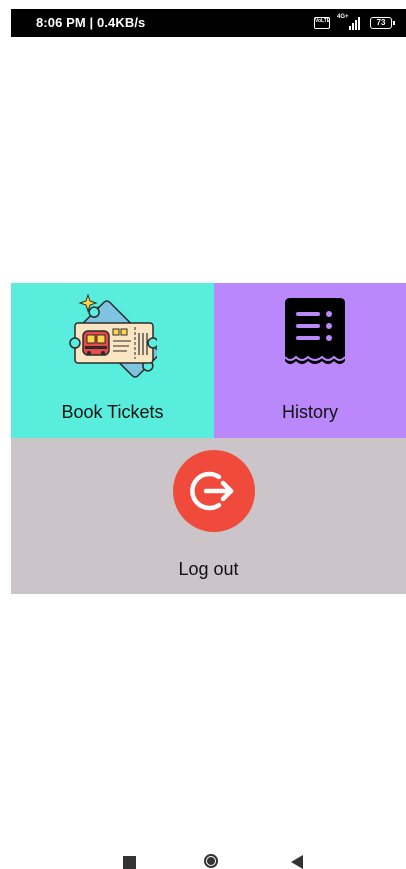 Image resolution: width=406 pixels, height=869 pixels. I want to click on book-tickets-button: Book Tickets, so click(112, 360).